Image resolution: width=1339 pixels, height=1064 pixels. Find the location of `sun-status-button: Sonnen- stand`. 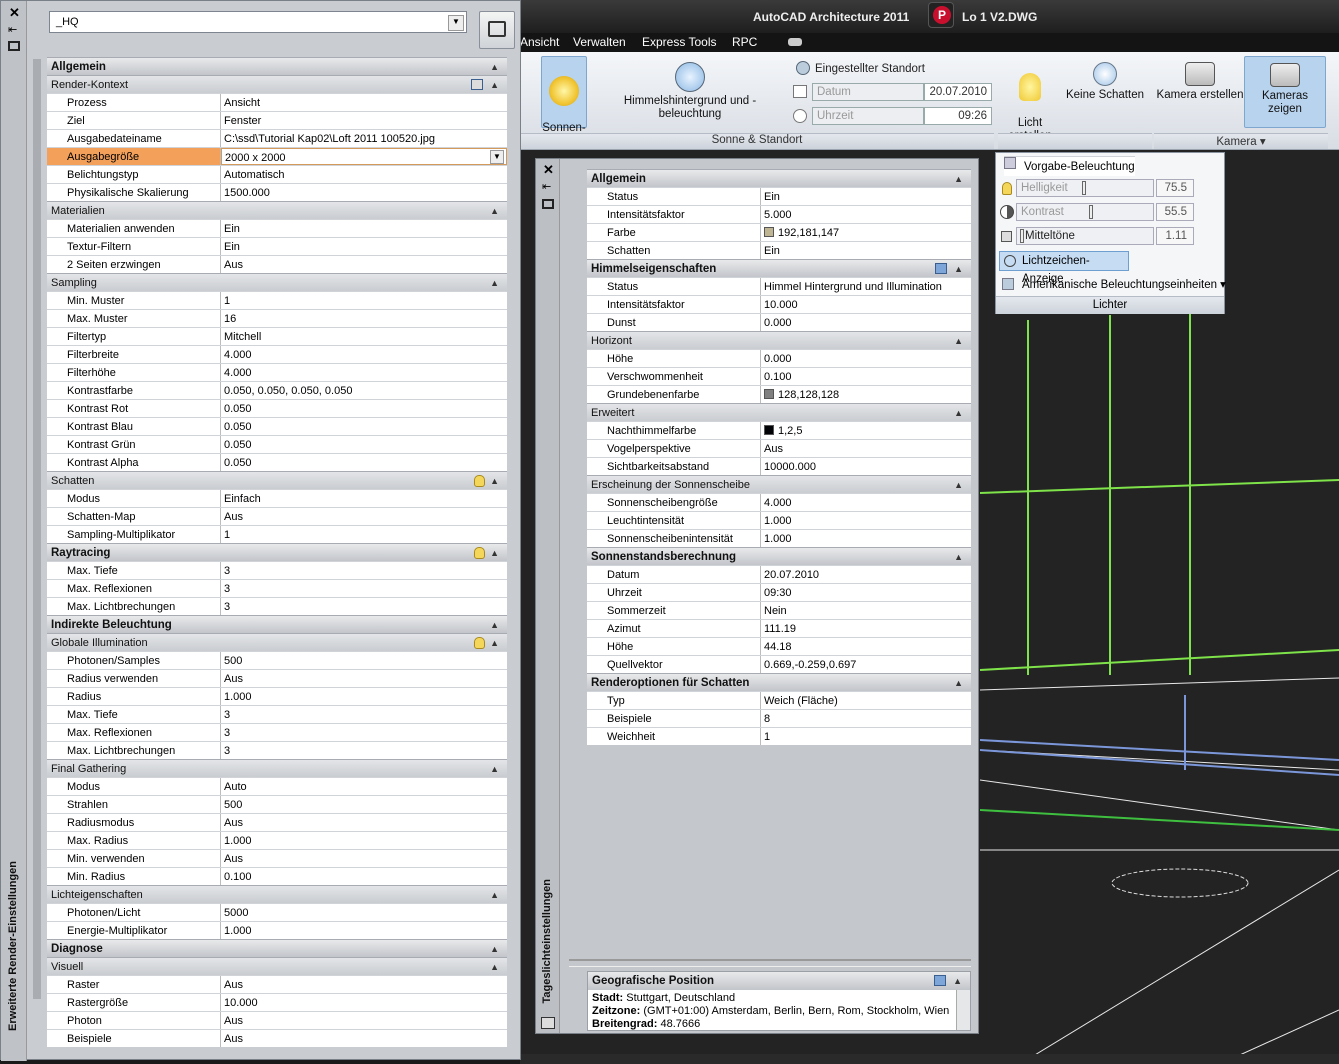

sun-status-button: Sonnen- stand is located at coordinates (564, 101).